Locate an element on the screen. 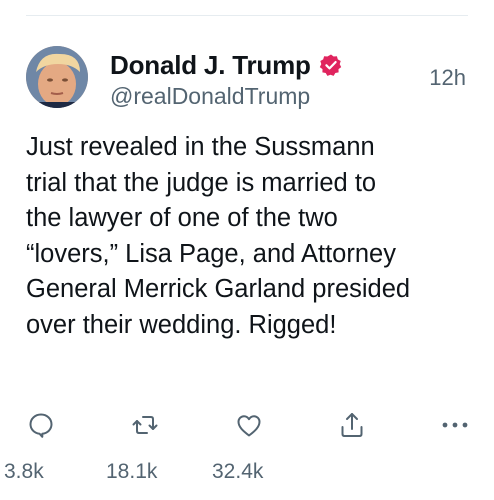 The image size is (494, 500). more-button is located at coordinates (455, 425).